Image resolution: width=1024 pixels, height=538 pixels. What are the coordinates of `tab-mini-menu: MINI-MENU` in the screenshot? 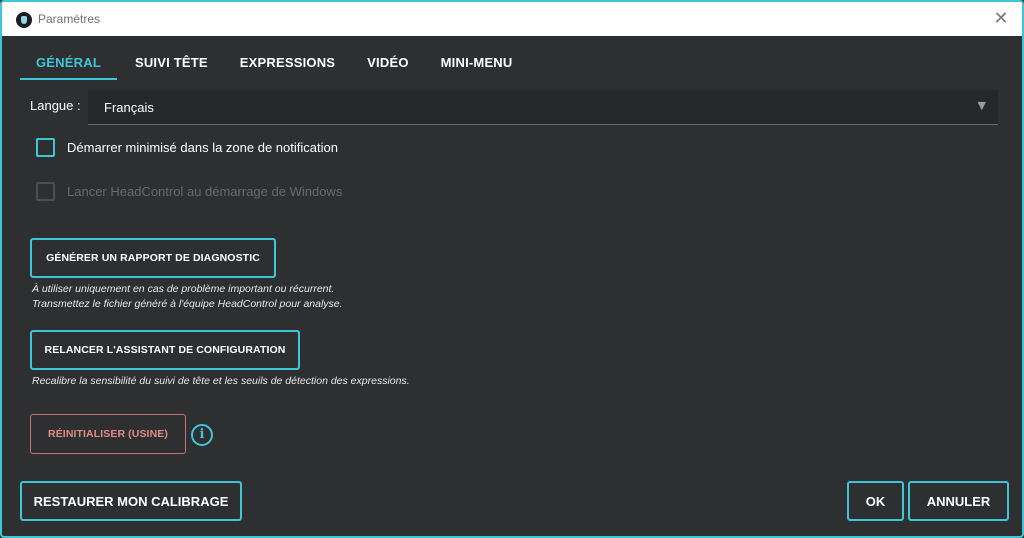 It's located at (477, 64).